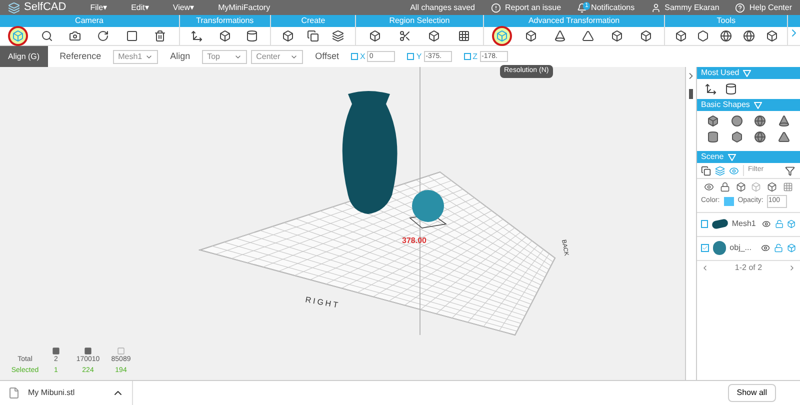  What do you see at coordinates (475, 56) in the screenshot?
I see `axis-label: Z` at bounding box center [475, 56].